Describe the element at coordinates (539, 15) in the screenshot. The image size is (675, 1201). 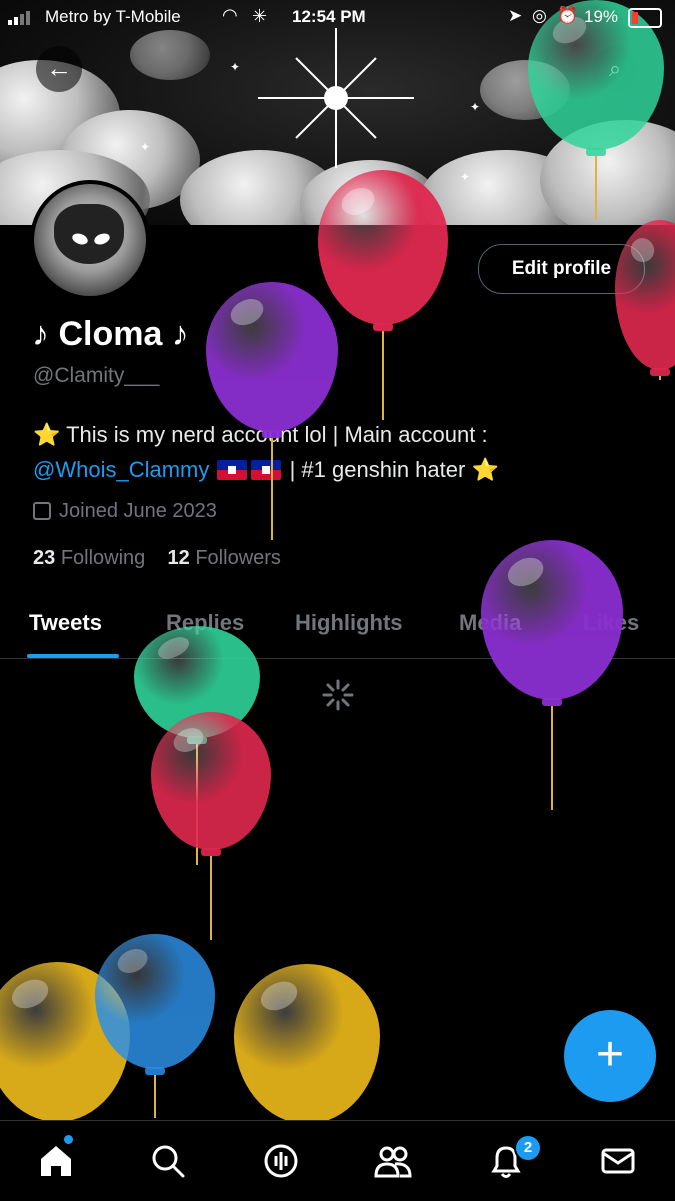
I see `orientation-lock-icon: ◎` at that location.